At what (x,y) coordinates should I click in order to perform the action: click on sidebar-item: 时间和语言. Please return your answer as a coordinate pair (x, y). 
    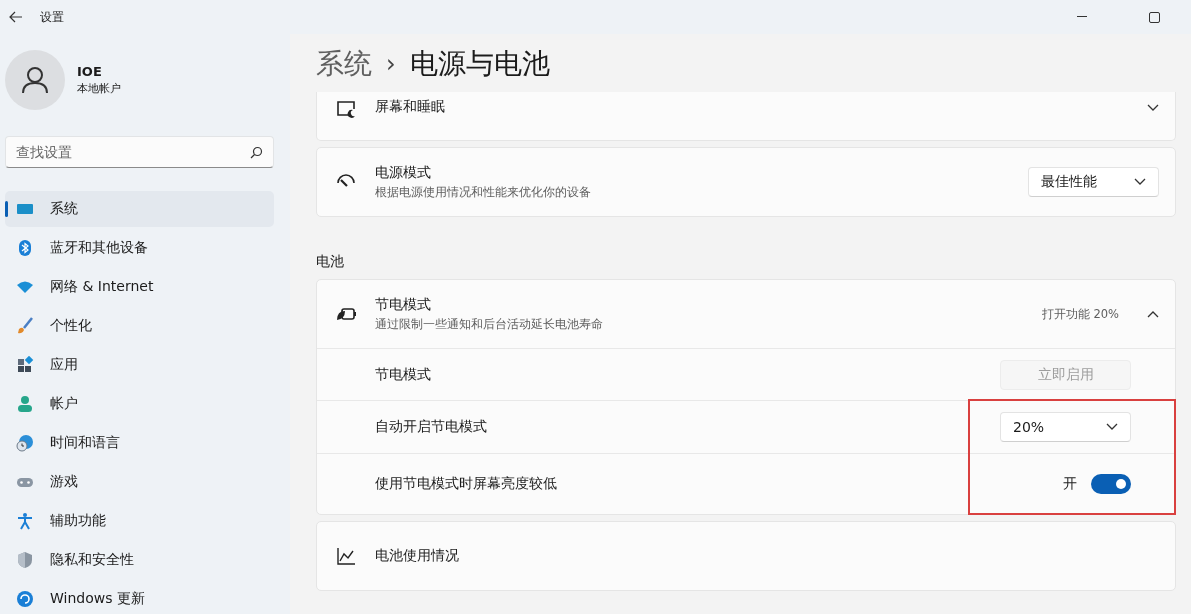
    Looking at the image, I should click on (139, 443).